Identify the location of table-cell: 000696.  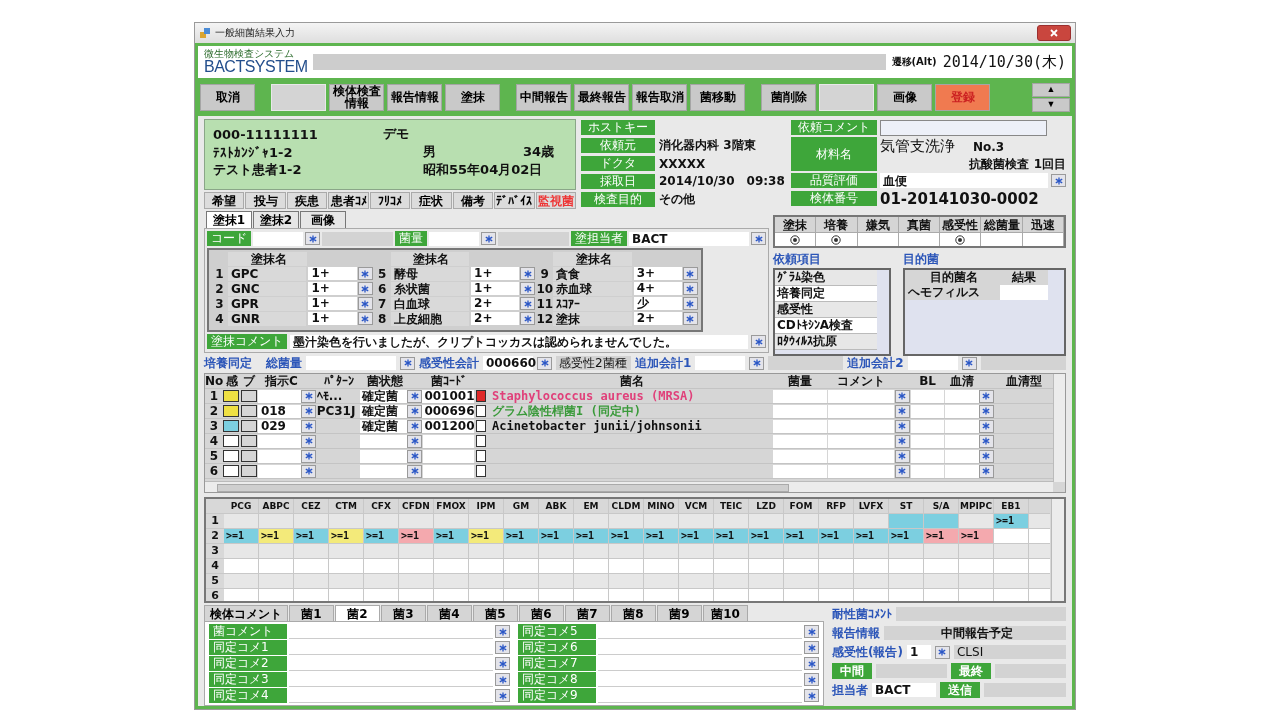
(448, 411).